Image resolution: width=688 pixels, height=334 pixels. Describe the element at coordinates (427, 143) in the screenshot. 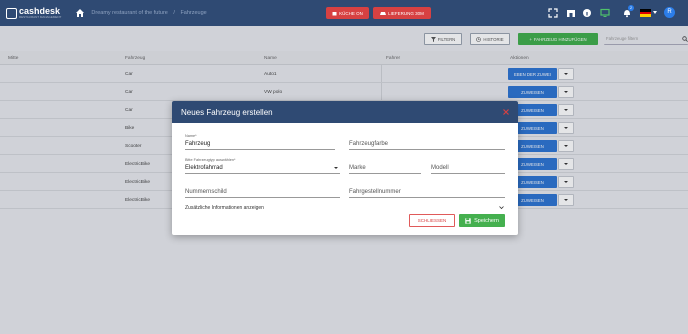

I see `vehicle-color-field: Fahrzeugfarbe` at that location.